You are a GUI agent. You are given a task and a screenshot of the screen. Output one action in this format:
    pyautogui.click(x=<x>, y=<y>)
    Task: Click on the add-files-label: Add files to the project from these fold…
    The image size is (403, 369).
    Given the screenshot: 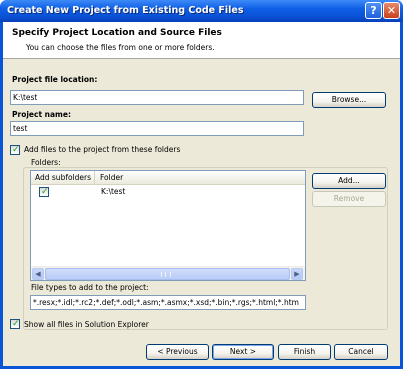 What is the action you would take?
    pyautogui.click(x=102, y=149)
    